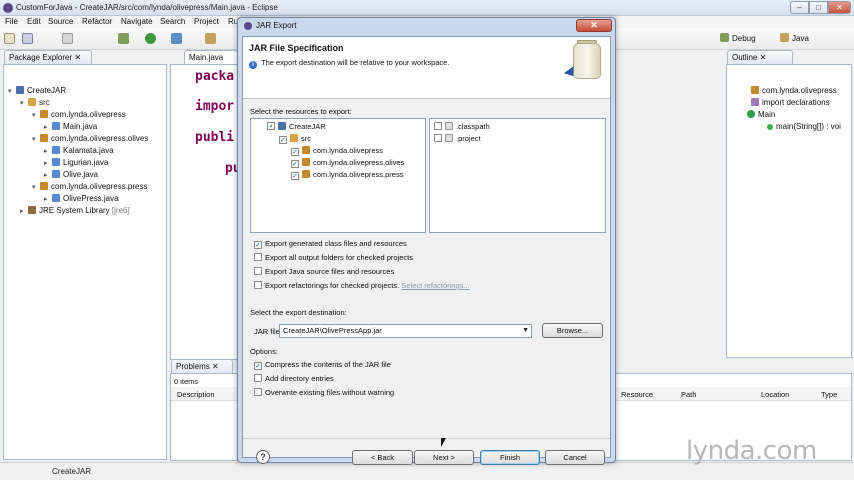 Image resolution: width=854 pixels, height=480 pixels. Describe the element at coordinates (426, 26) in the screenshot. I see `dialog-title-bar: JAR Export ✕` at that location.